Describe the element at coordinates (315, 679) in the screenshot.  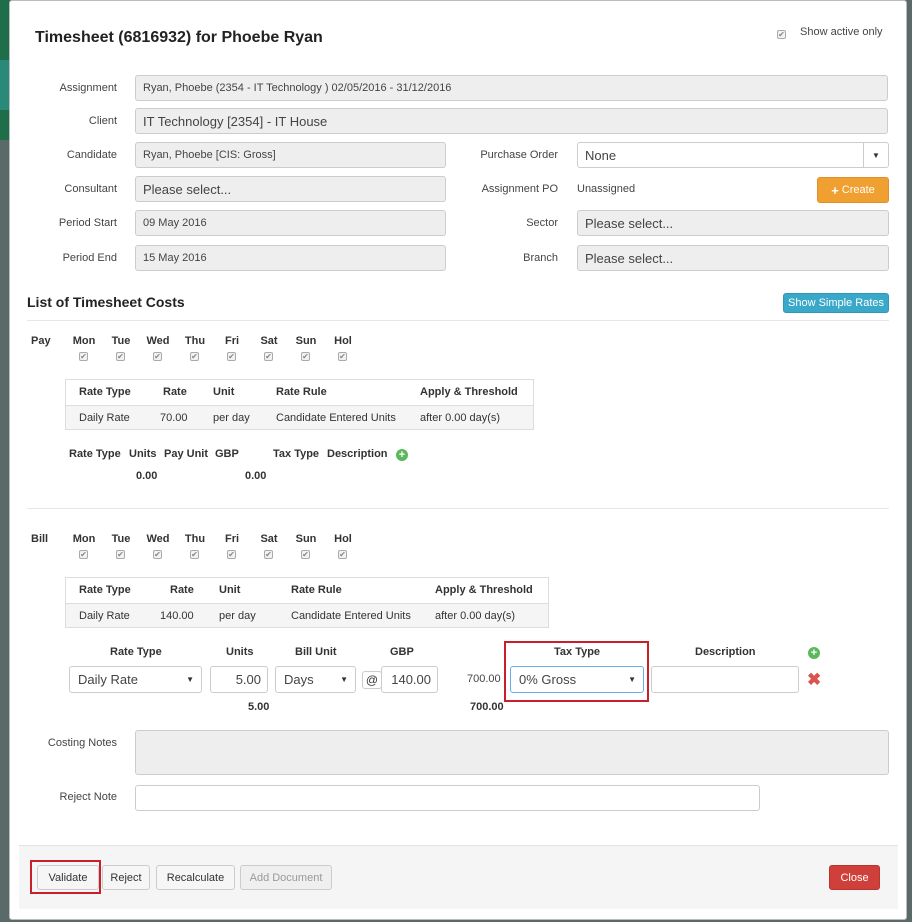
I see `bill-unit-select: Days ▼` at that location.